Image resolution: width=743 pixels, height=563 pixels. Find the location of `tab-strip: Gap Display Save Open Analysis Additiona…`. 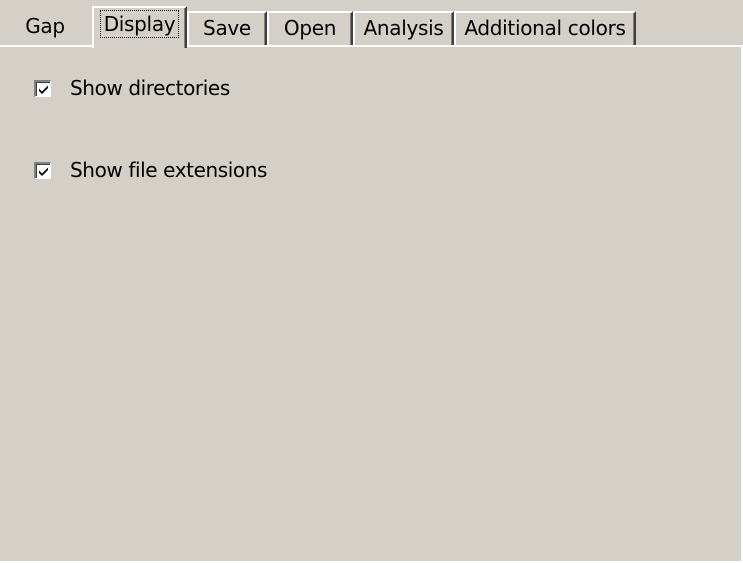

tab-strip: Gap Display Save Open Analysis Additiona… is located at coordinates (371, 24).